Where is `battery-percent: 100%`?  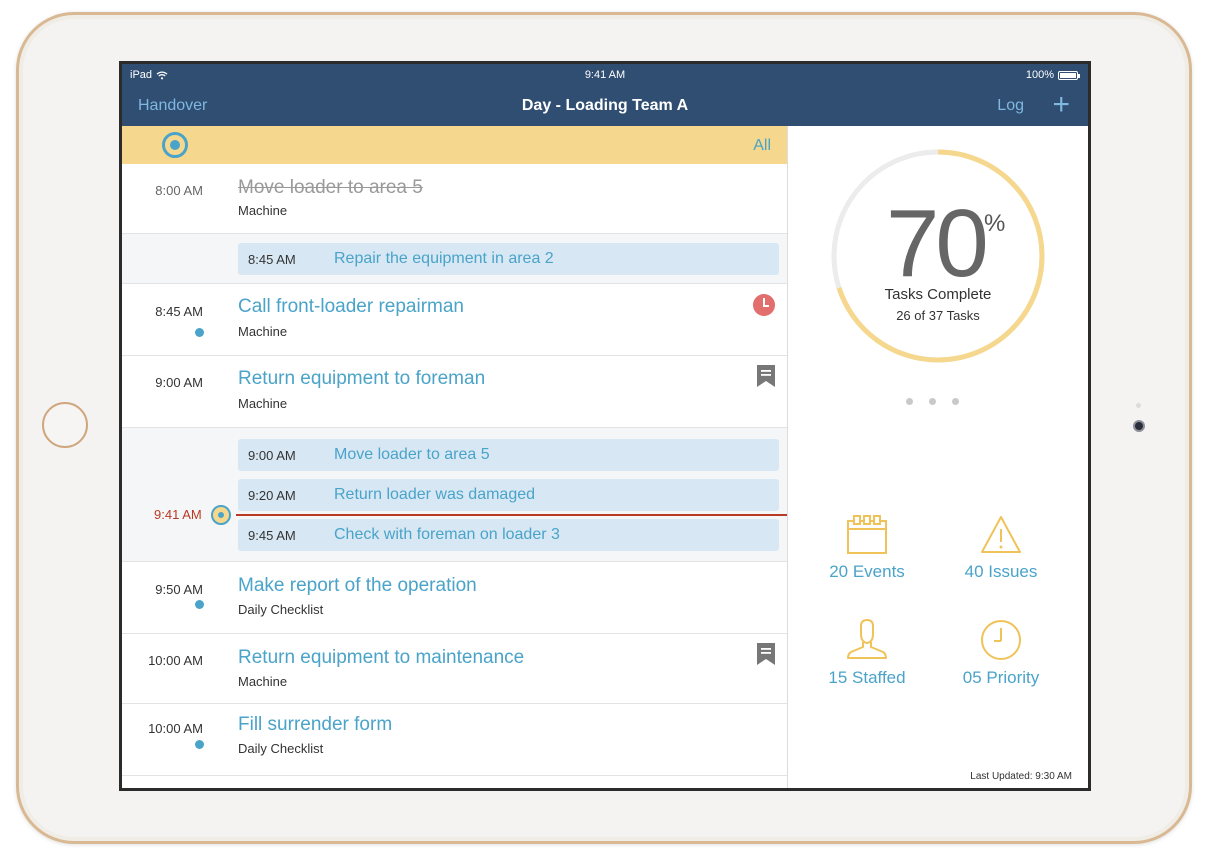 battery-percent: 100% is located at coordinates (1039, 75).